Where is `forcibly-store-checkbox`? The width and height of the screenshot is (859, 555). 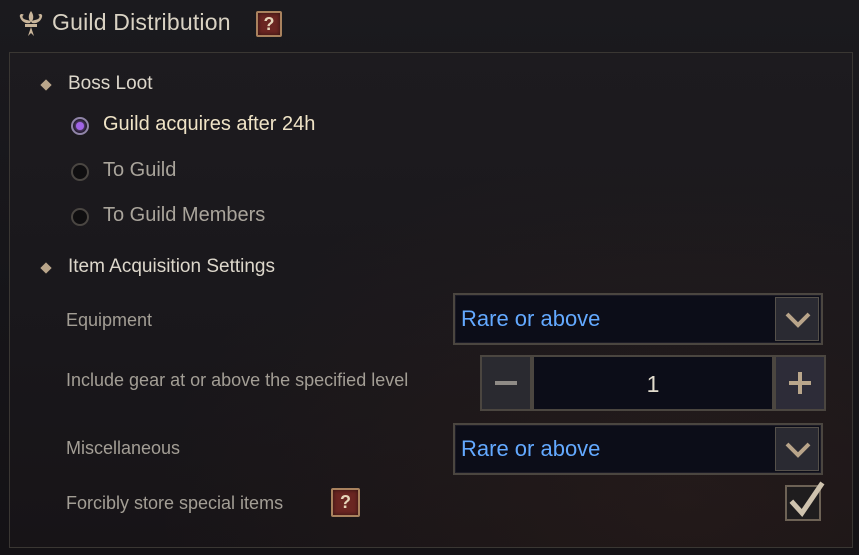
forcibly-store-checkbox is located at coordinates (805, 501).